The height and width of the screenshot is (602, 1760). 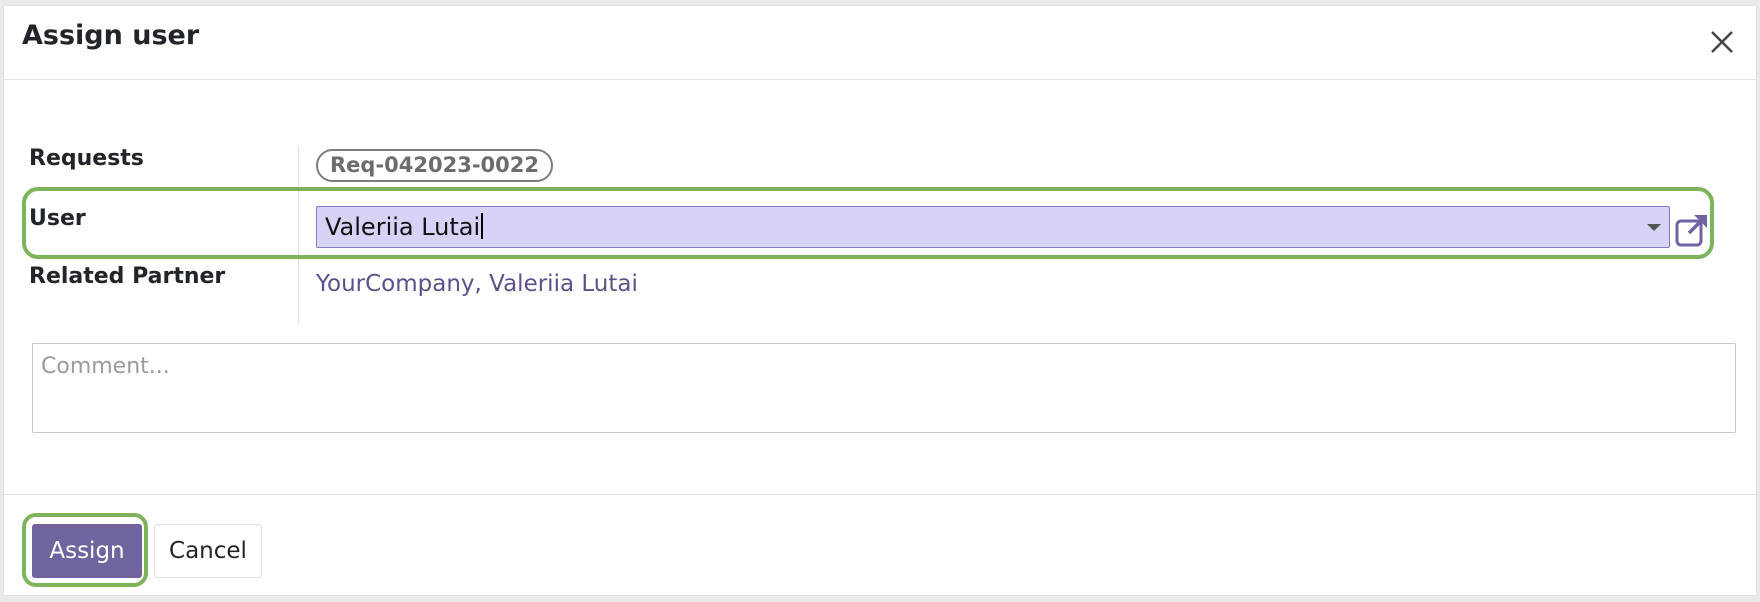 I want to click on dialog-title: Assign user, so click(x=111, y=35).